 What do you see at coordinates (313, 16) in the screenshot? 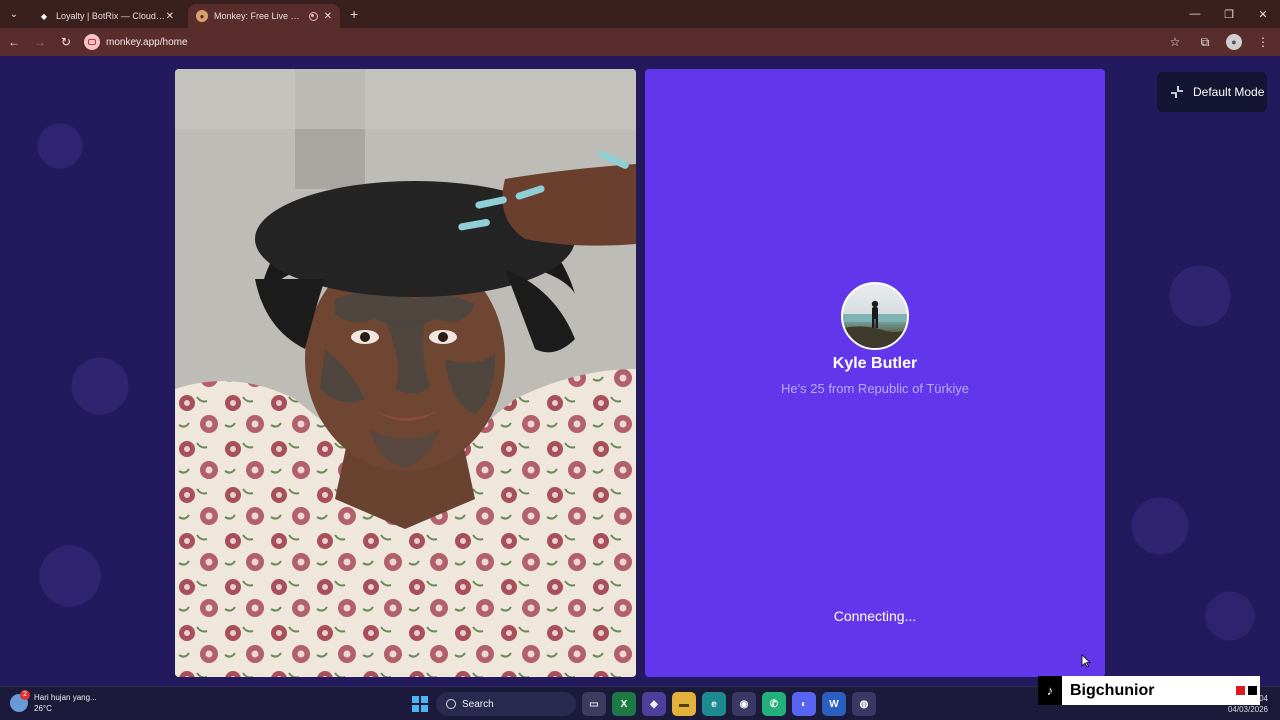
I see `recording-indicator-icon` at bounding box center [313, 16].